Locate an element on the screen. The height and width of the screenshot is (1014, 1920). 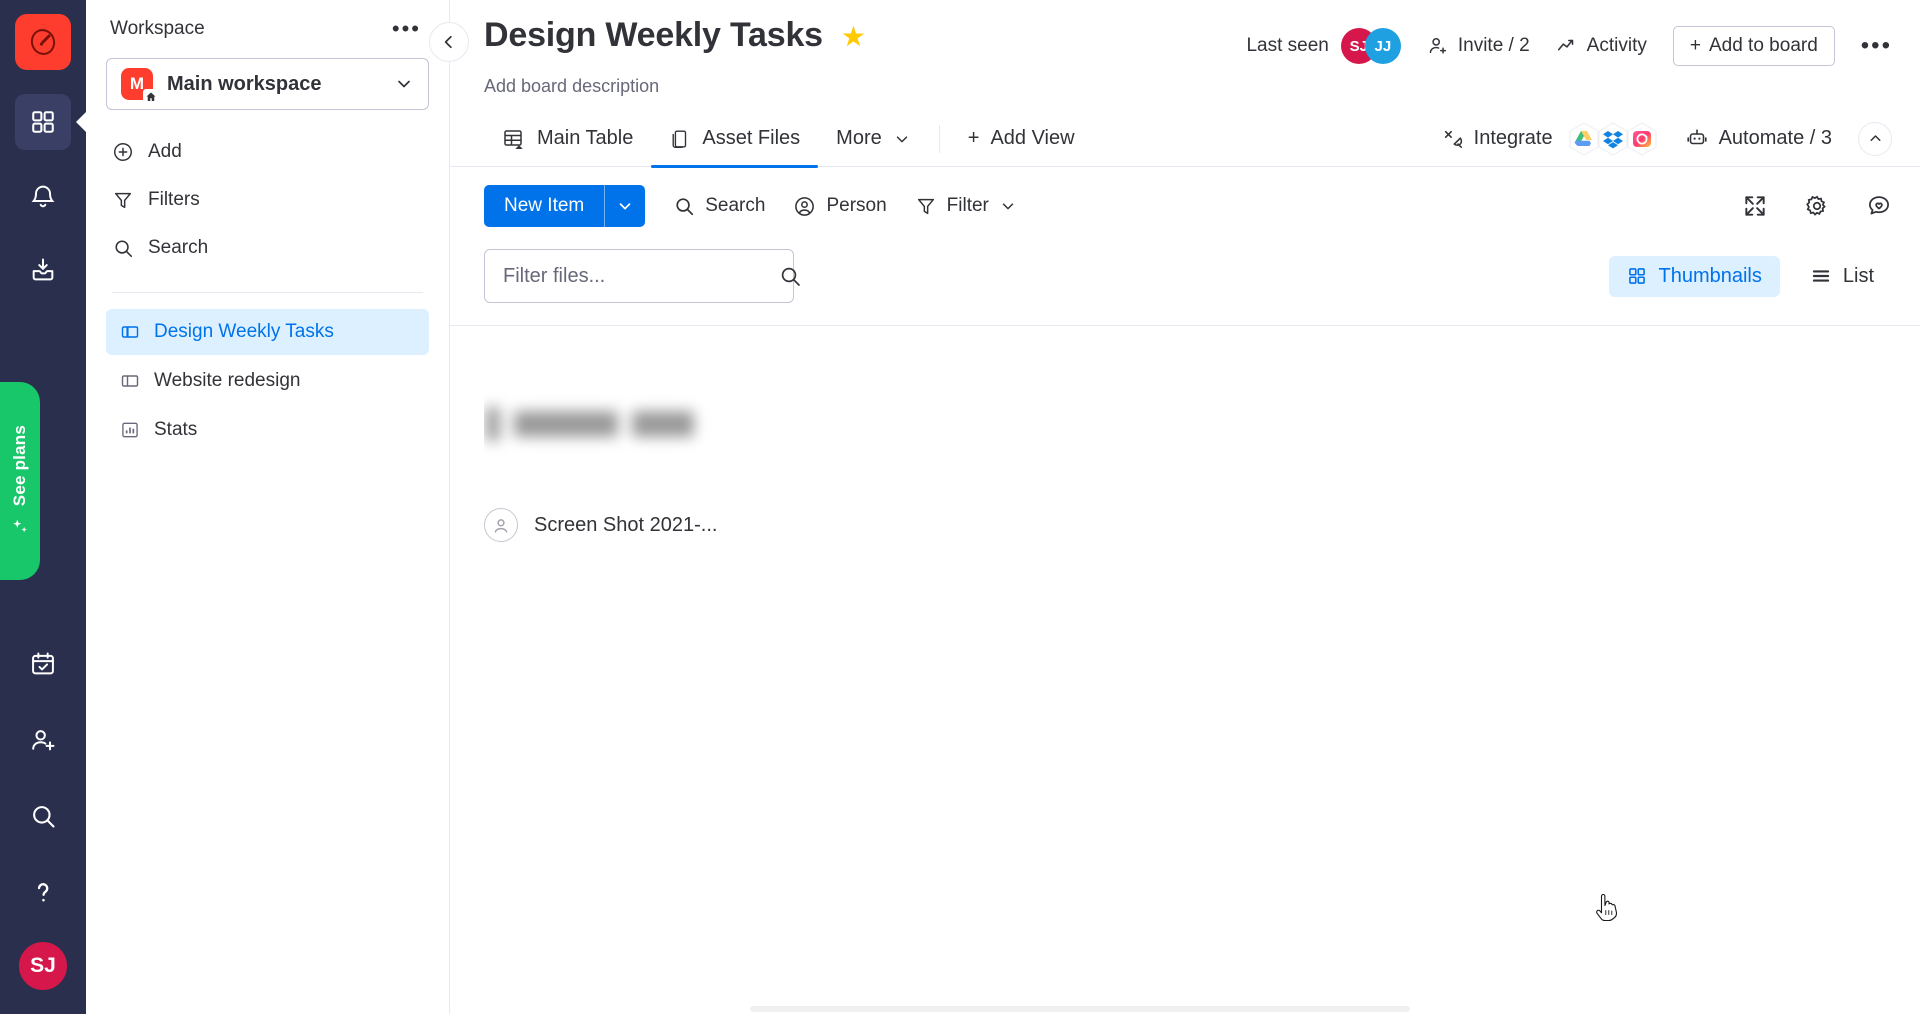
last-seen-group: Last seen SJ JJ is located at coordinates (1323, 46).